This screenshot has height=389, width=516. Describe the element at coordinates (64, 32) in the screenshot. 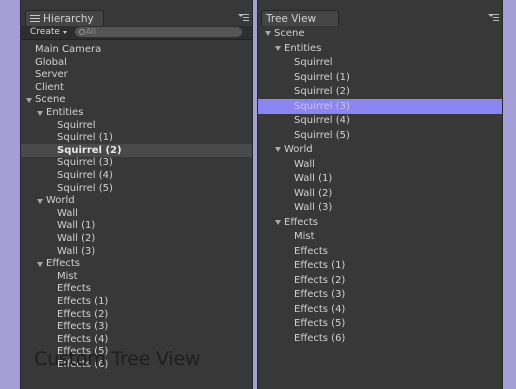

I see `dropdown-arrow-icon` at that location.